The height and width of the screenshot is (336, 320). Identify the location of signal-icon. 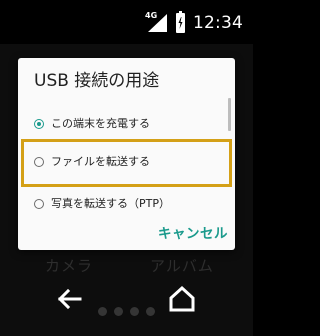
(157, 23).